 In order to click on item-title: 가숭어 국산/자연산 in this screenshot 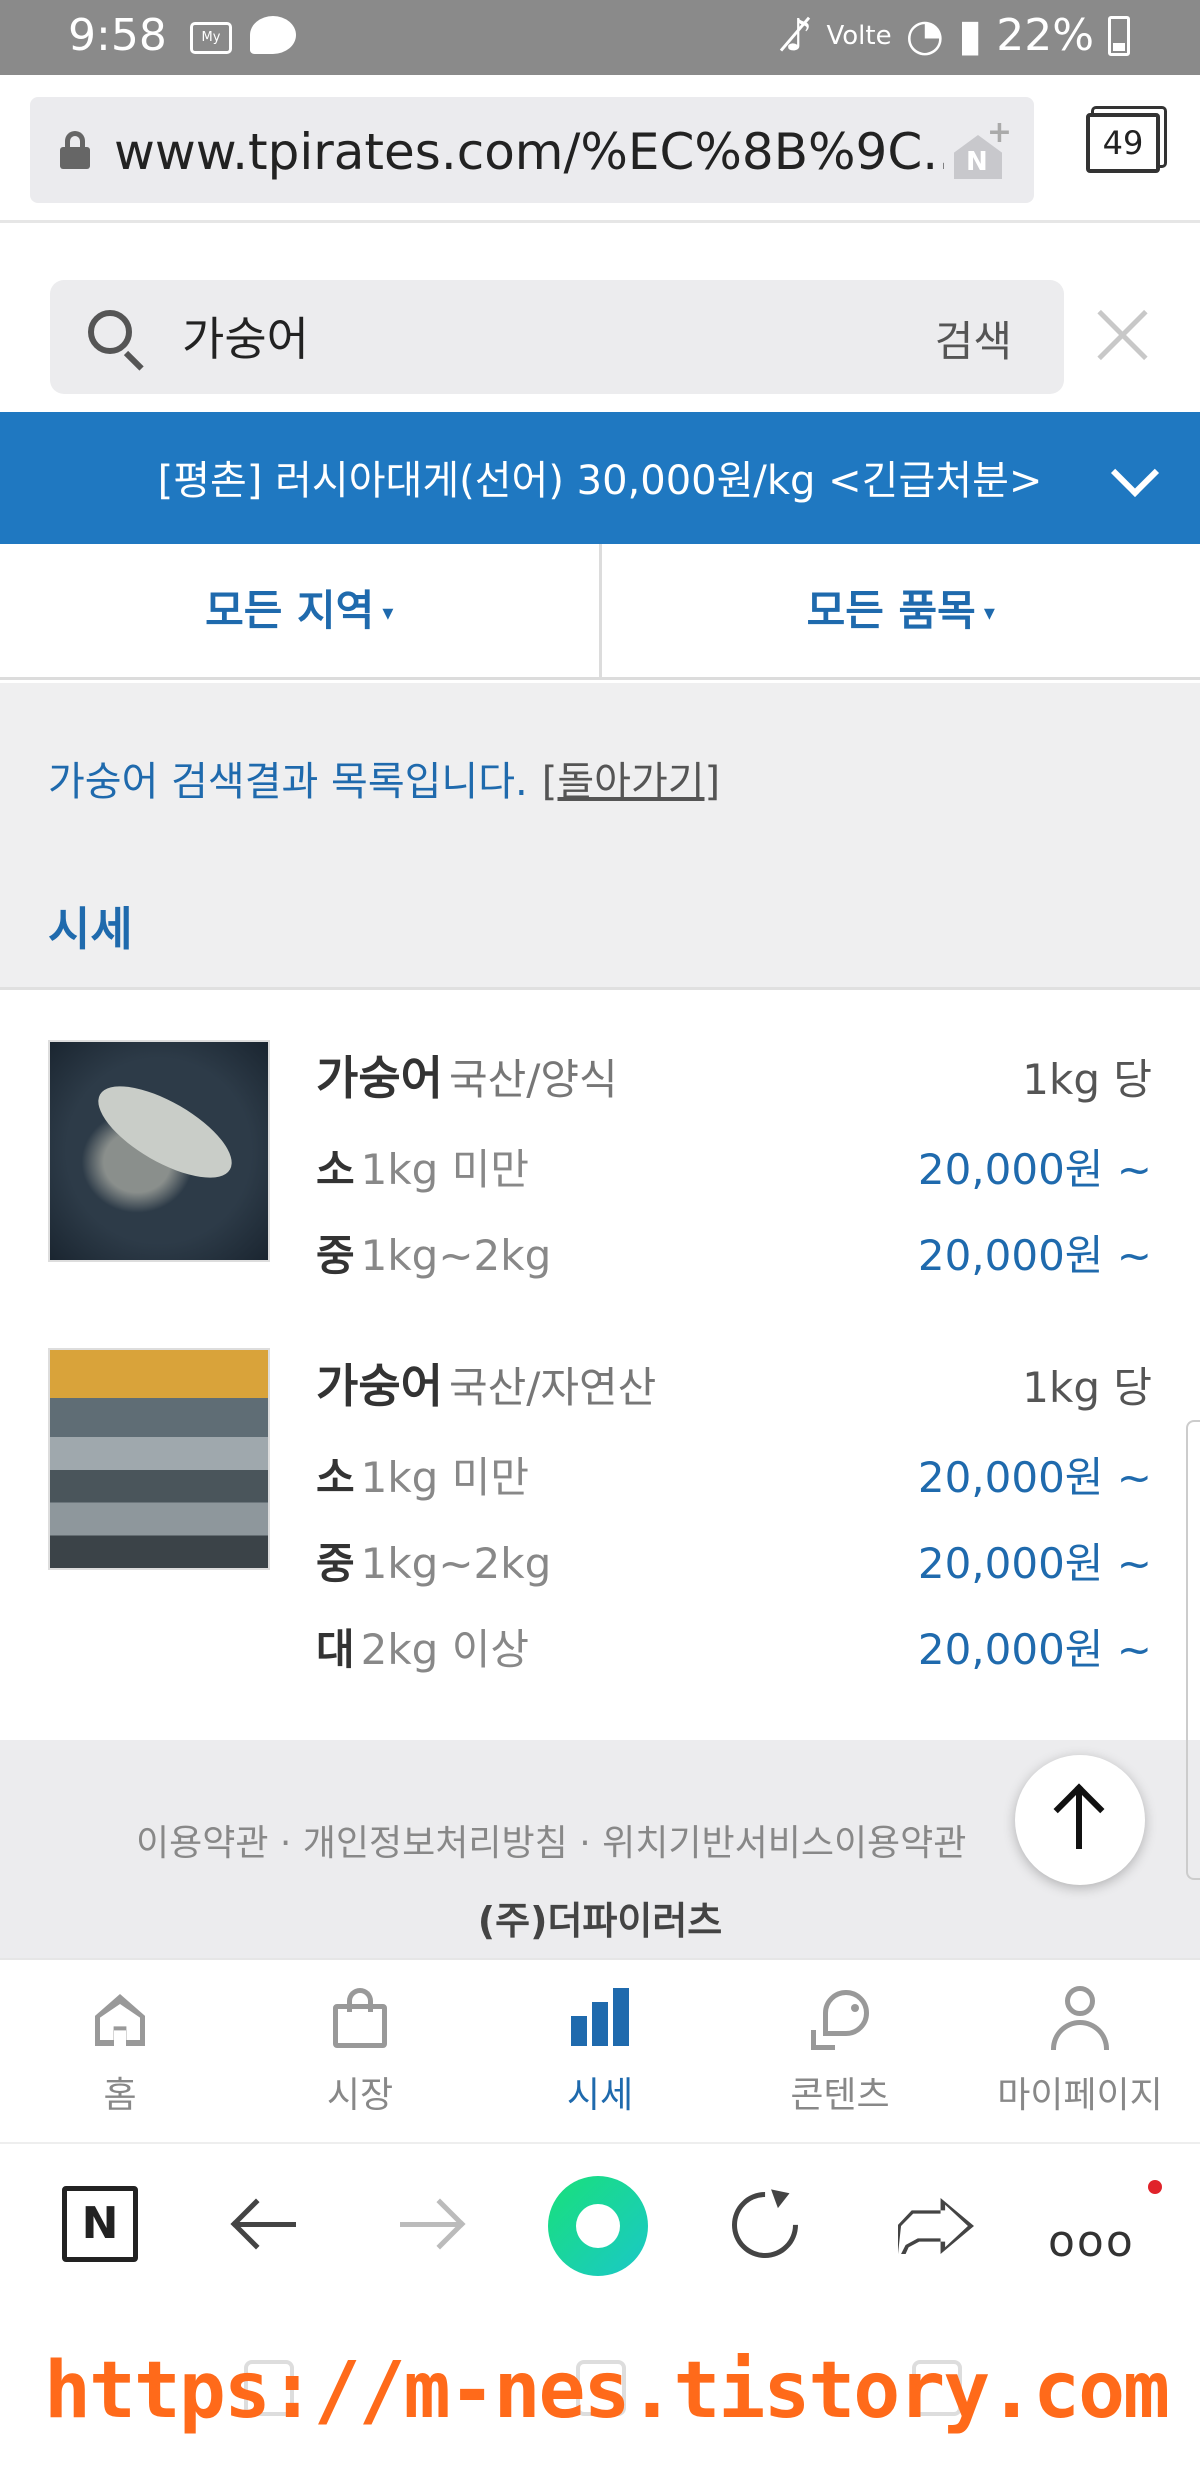, I will do `click(486, 1383)`.